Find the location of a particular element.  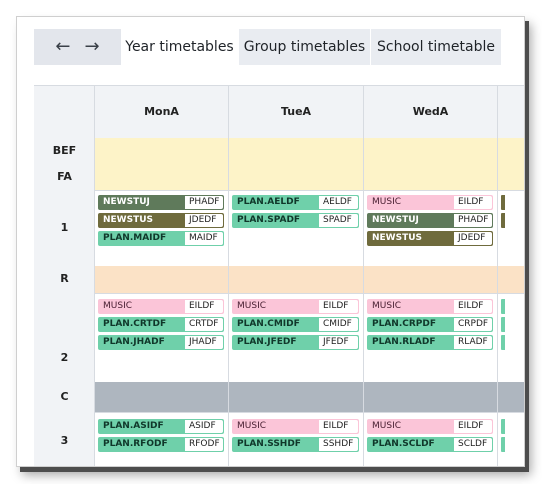

lesson-chip: PLAN.JFEDF JFEDF is located at coordinates (295, 342).